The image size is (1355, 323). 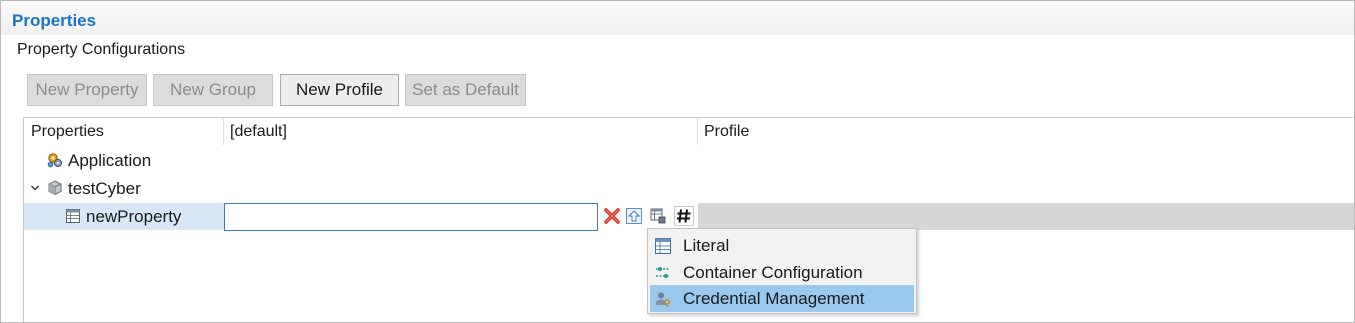 What do you see at coordinates (55, 160) in the screenshot?
I see `application-gears-icon` at bounding box center [55, 160].